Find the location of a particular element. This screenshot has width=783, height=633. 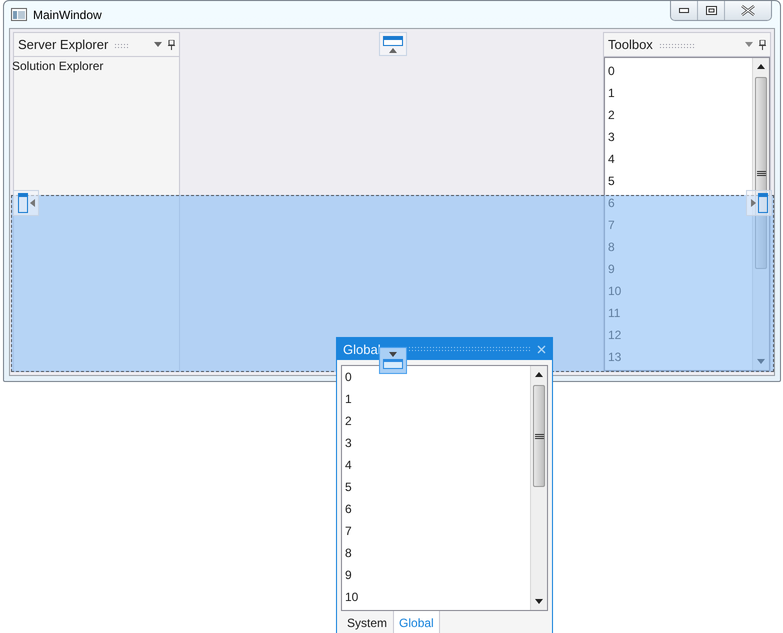

tab: System is located at coordinates (367, 622).